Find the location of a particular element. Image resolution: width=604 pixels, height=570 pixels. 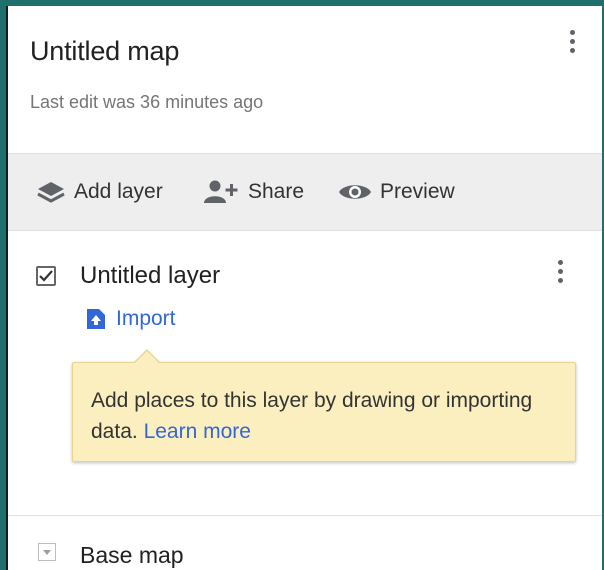

add-layer-button: Add layer is located at coordinates (99, 192).